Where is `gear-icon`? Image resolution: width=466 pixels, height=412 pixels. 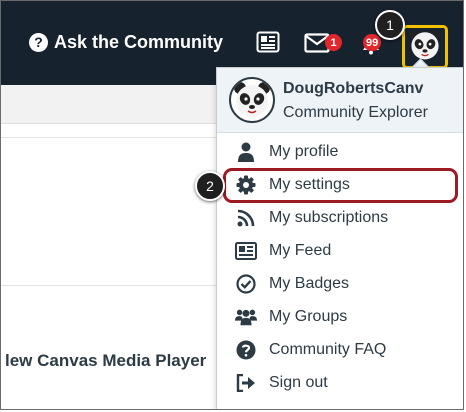
gear-icon is located at coordinates (246, 185).